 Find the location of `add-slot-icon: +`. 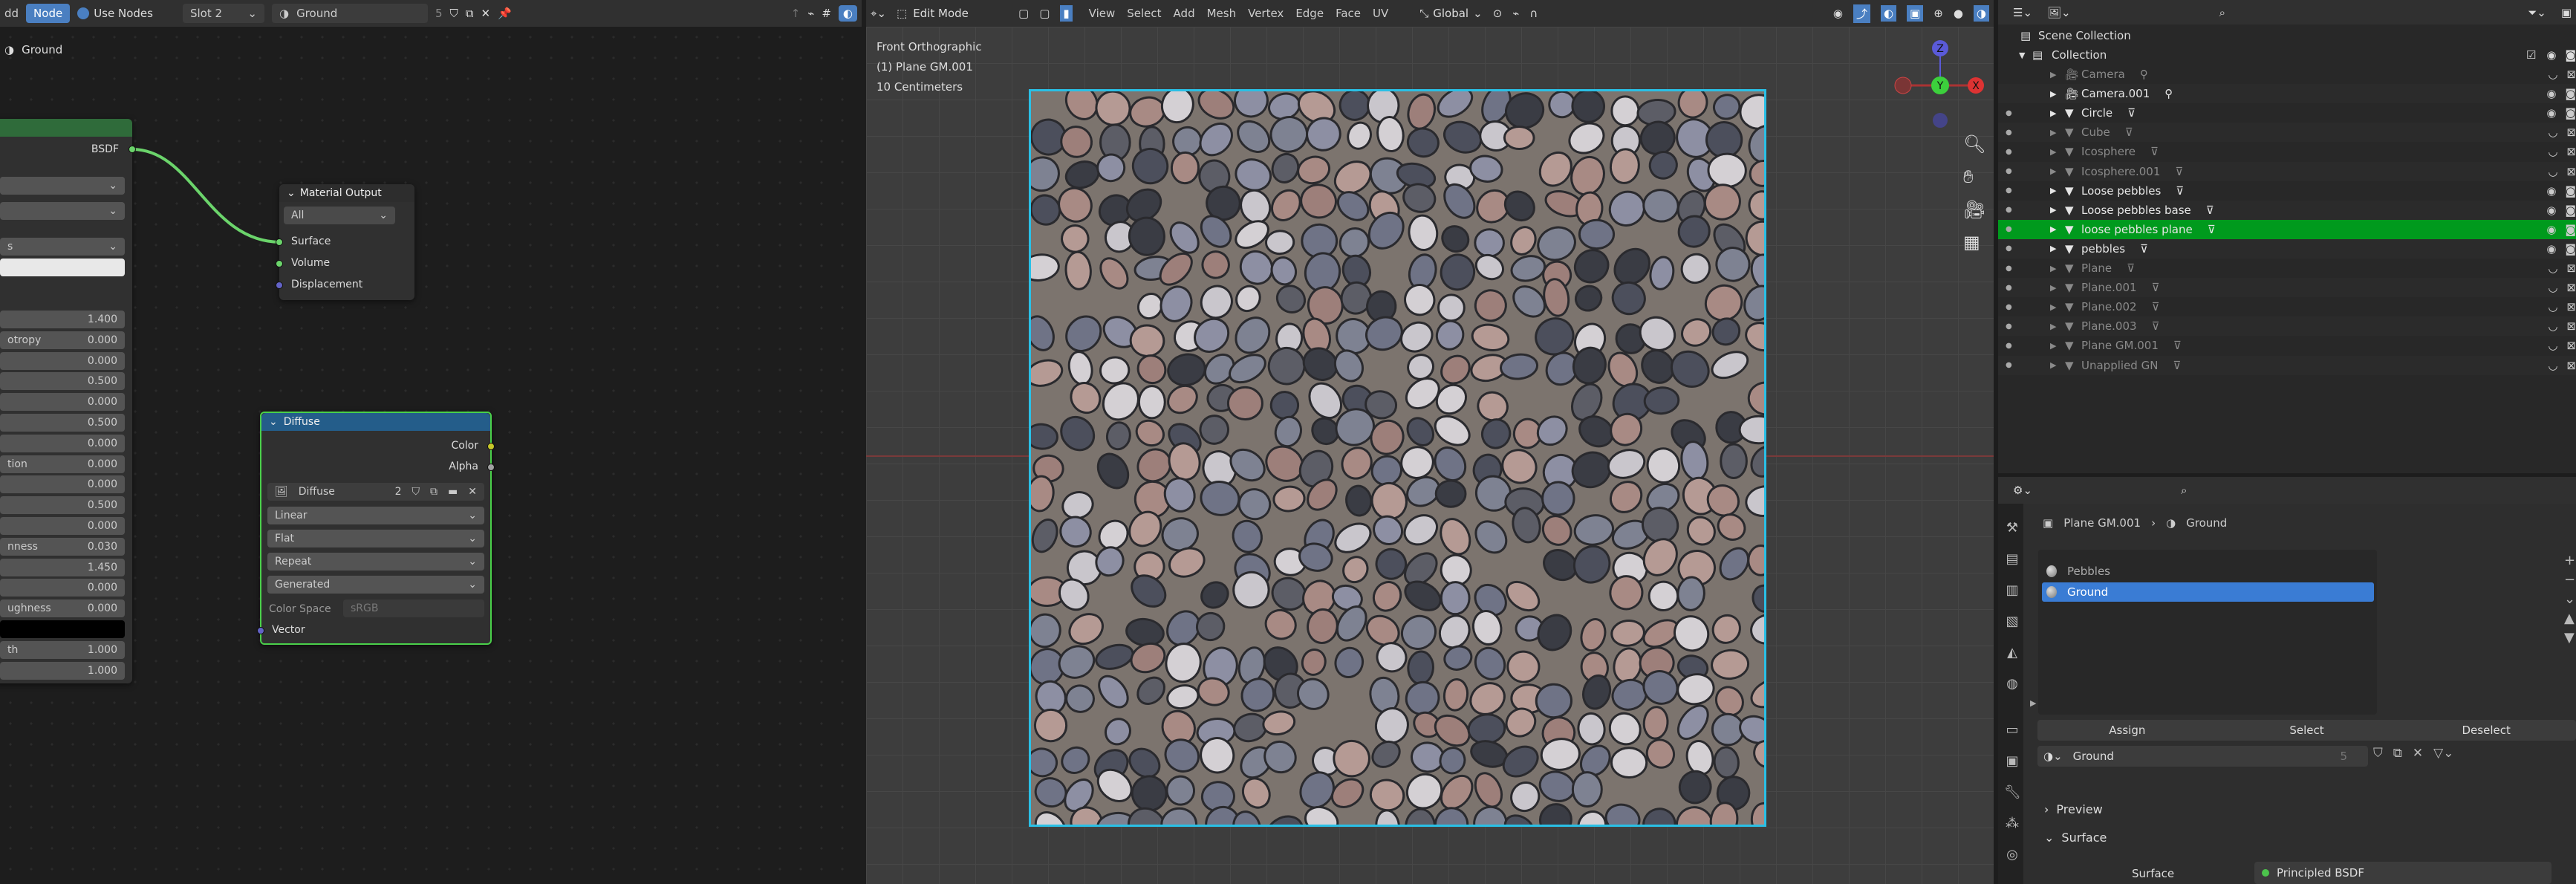

add-slot-icon: + is located at coordinates (2569, 561).